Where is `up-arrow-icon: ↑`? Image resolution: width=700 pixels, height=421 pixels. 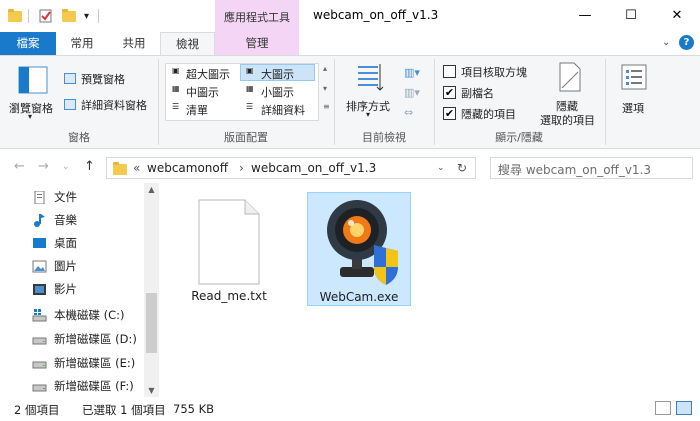
up-arrow-icon: ↑ is located at coordinates (89, 166).